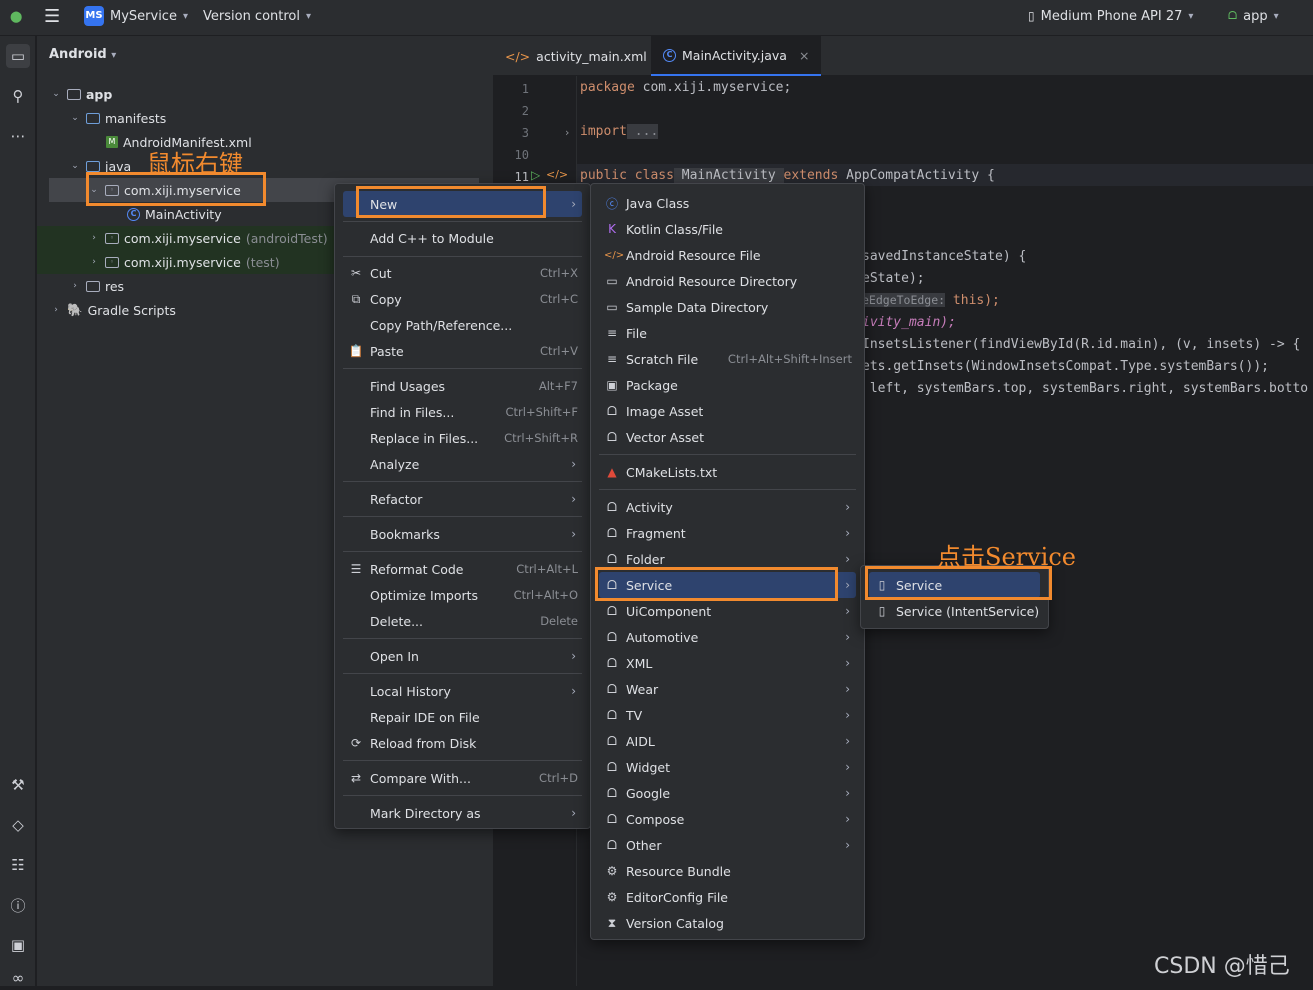  I want to click on menu-item-vector-asset: ᗝ Vector Asset, so click(727, 437).